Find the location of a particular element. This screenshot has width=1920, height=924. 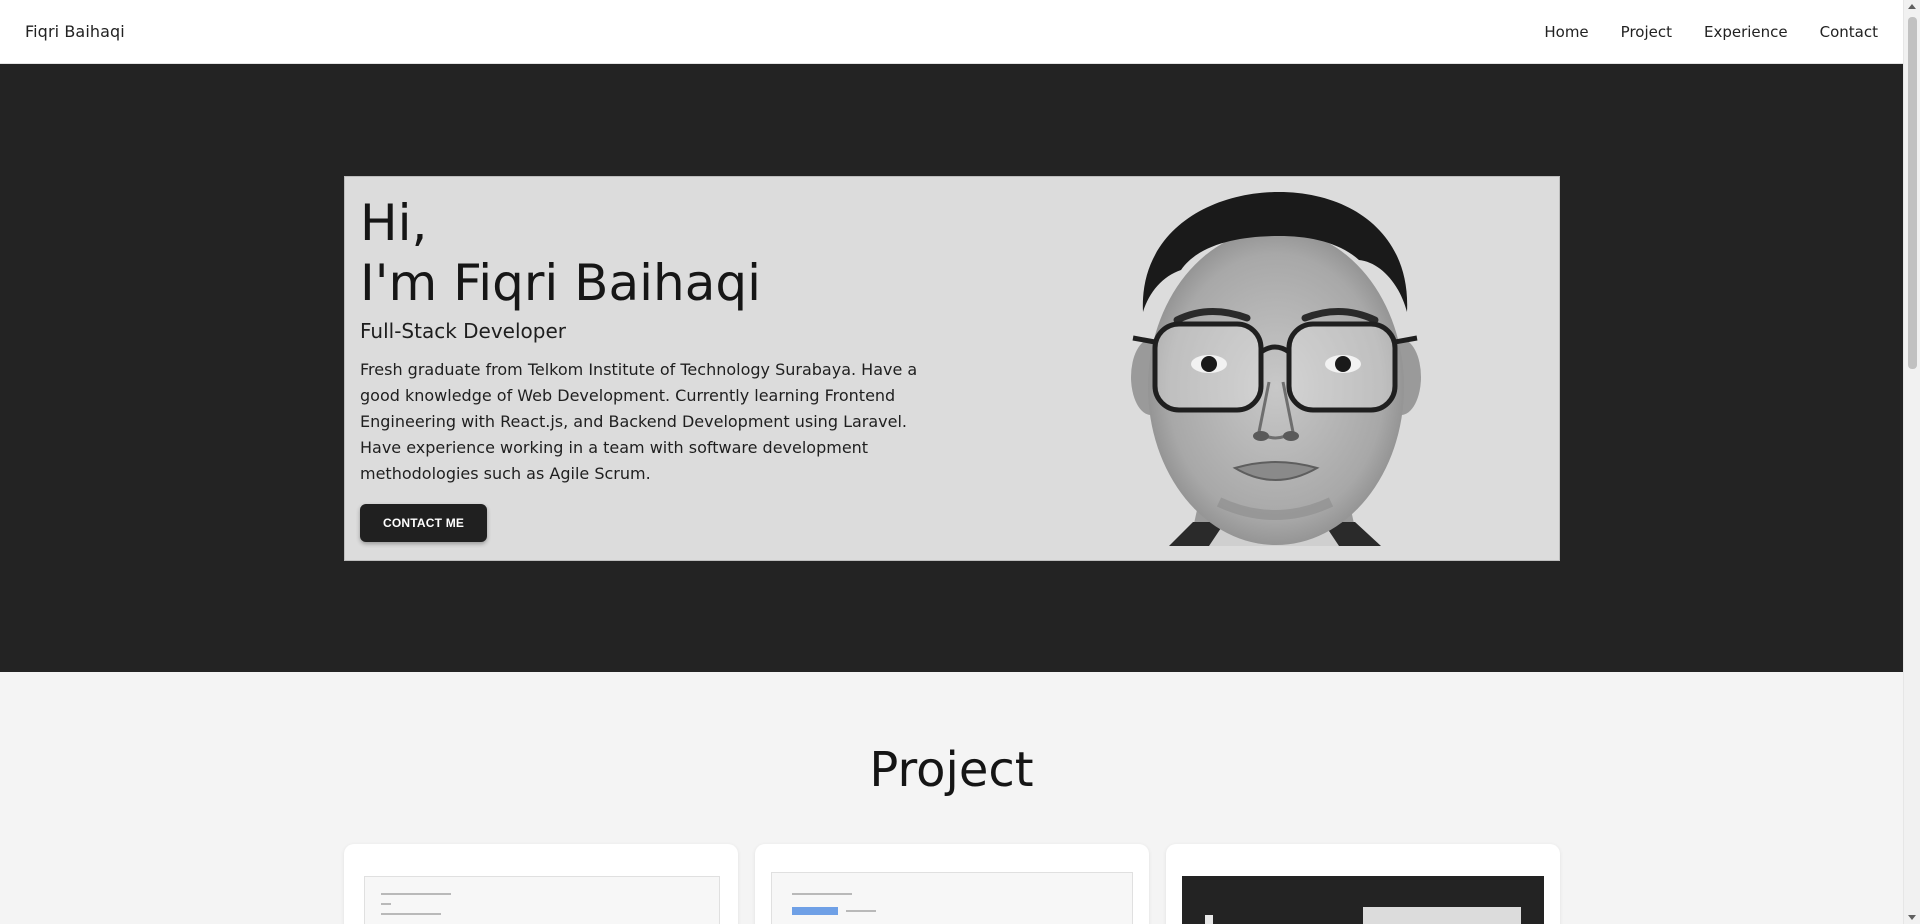

scroll-down-icon is located at coordinates (1912, 917).